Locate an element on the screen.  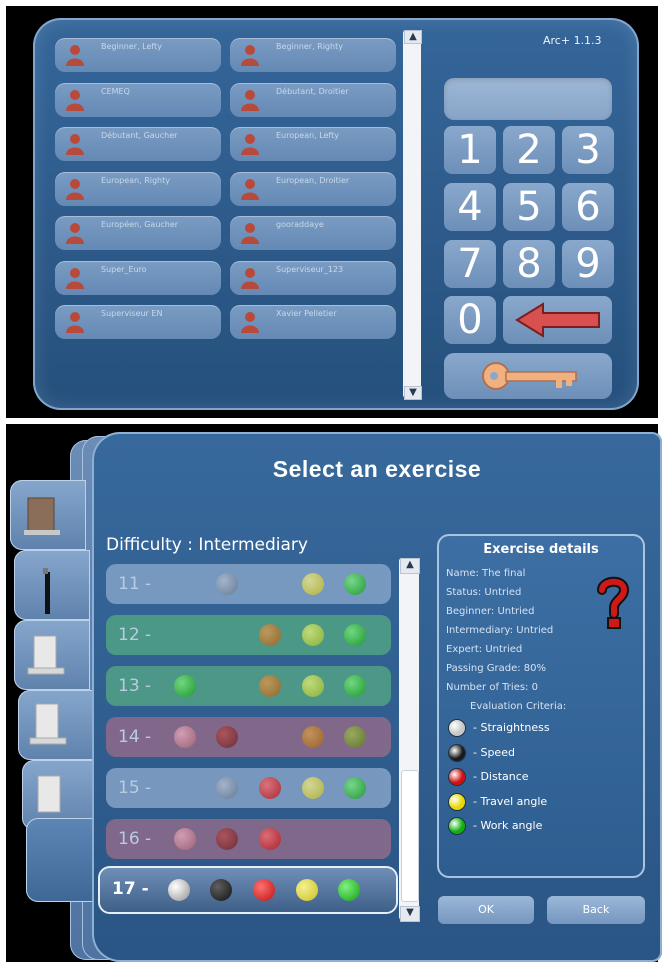
back-button: Back is located at coordinates (596, 910).